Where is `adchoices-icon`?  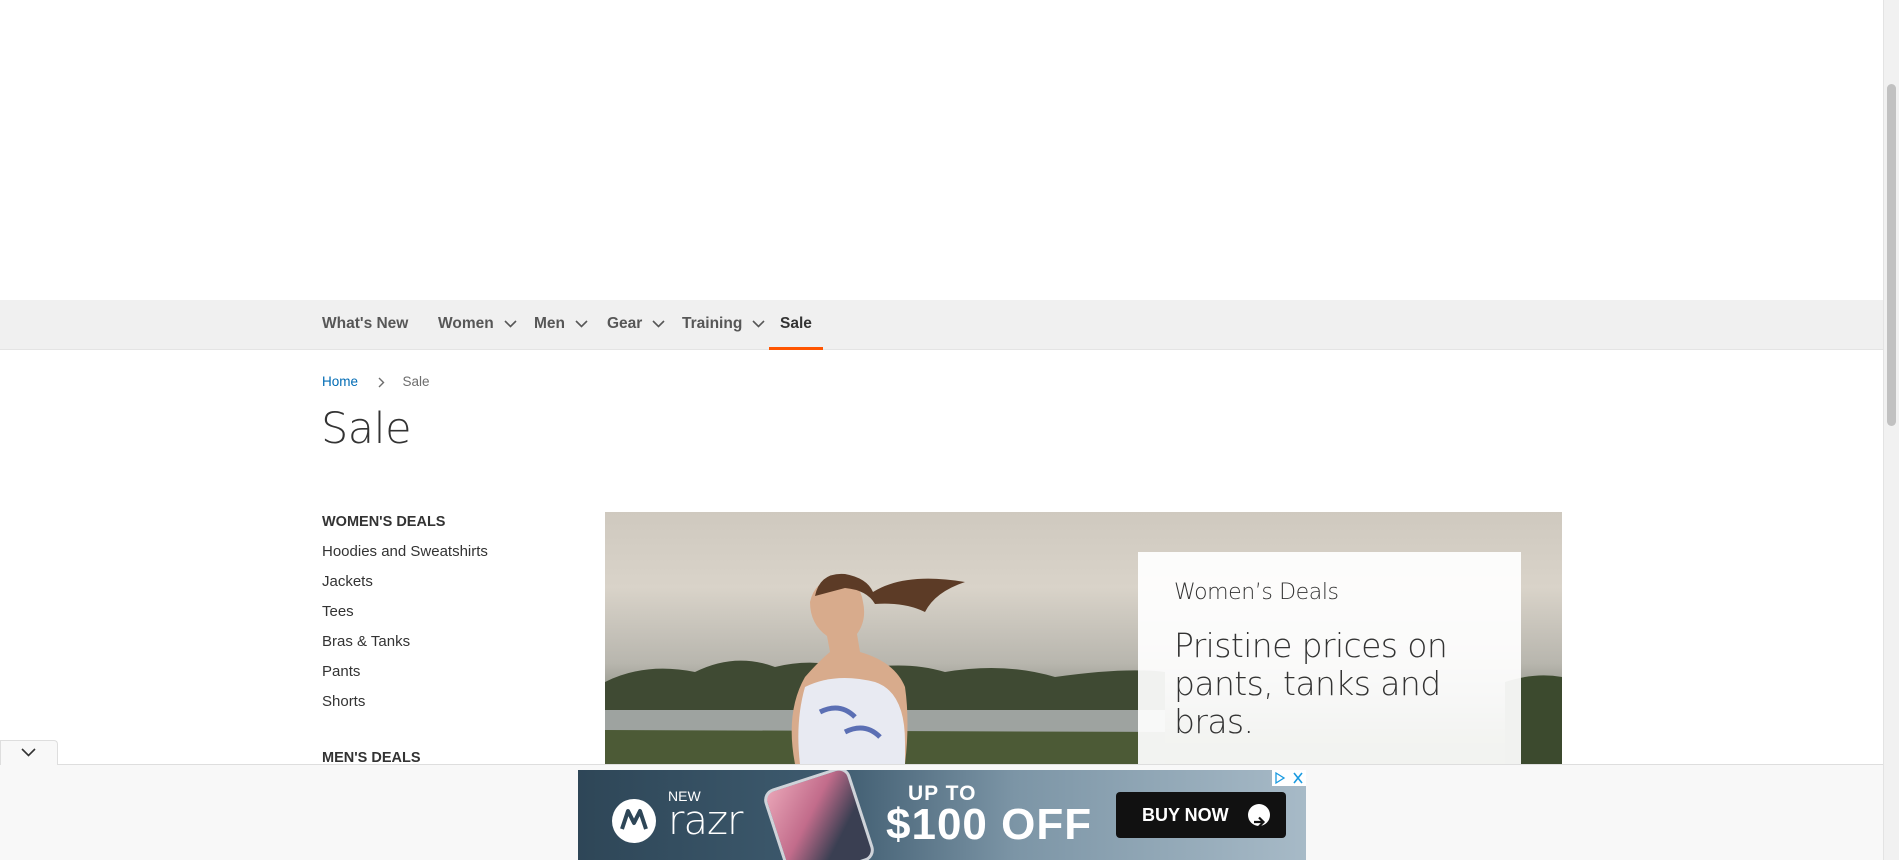 adchoices-icon is located at coordinates (1289, 778).